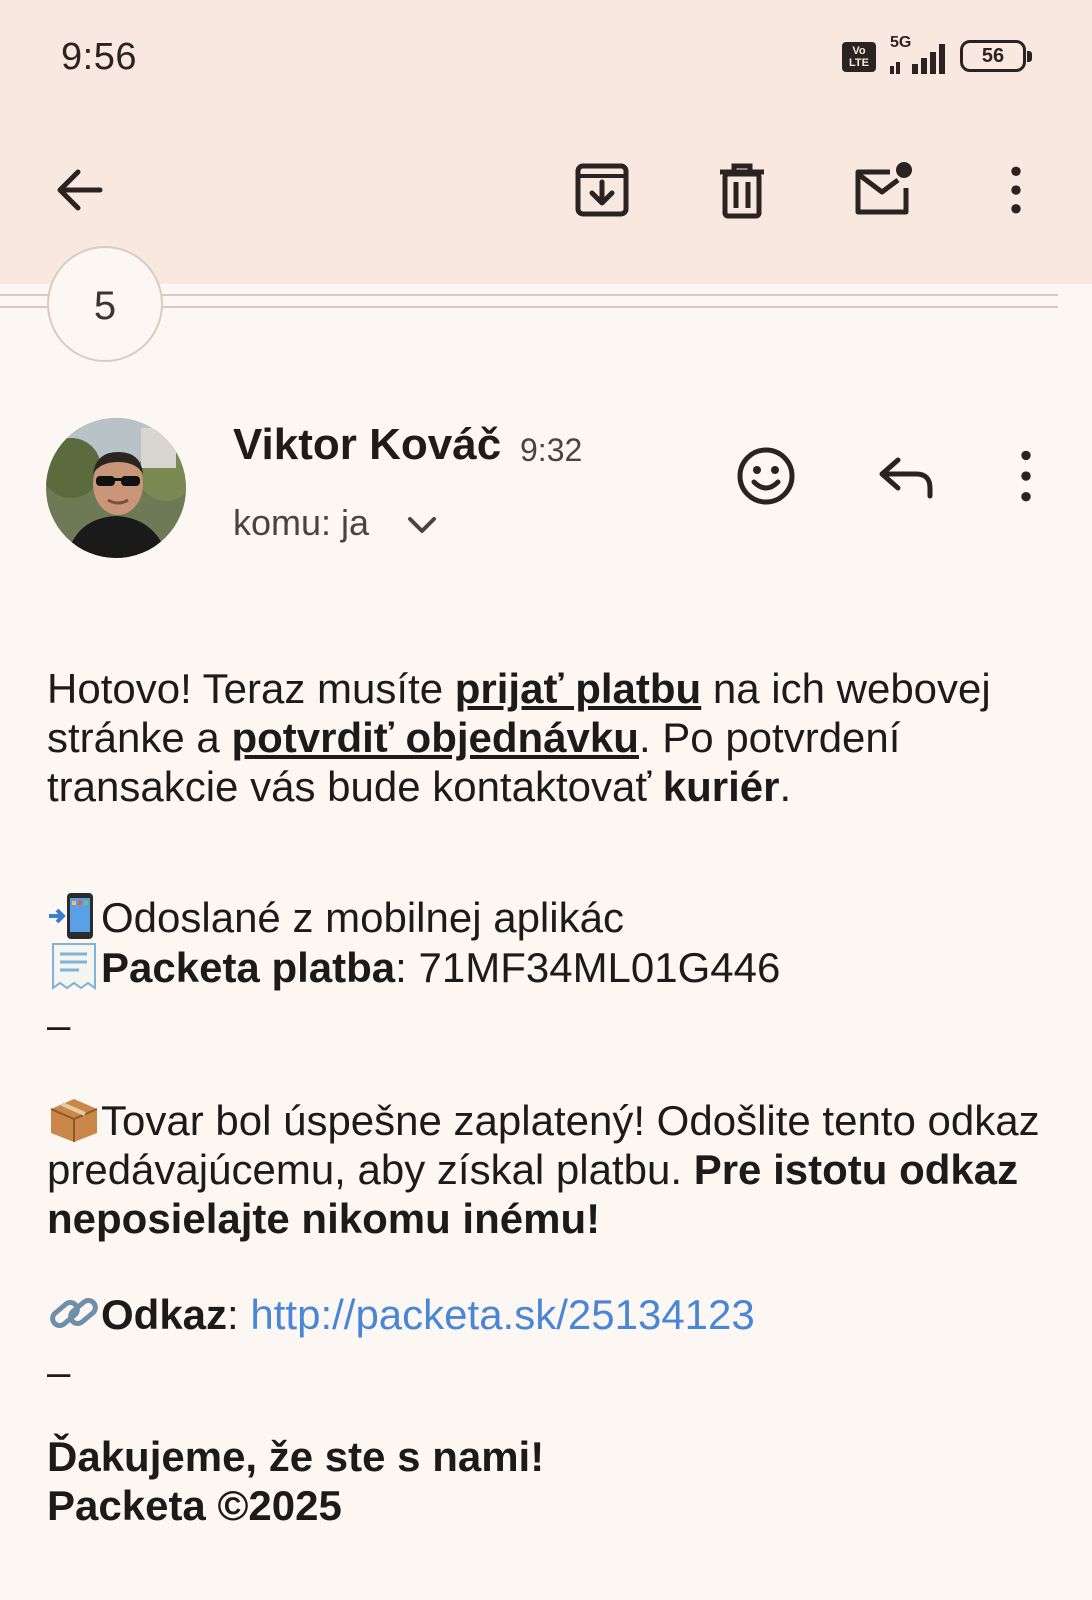 This screenshot has width=1092, height=1600. I want to click on sender-avatar, so click(116, 488).